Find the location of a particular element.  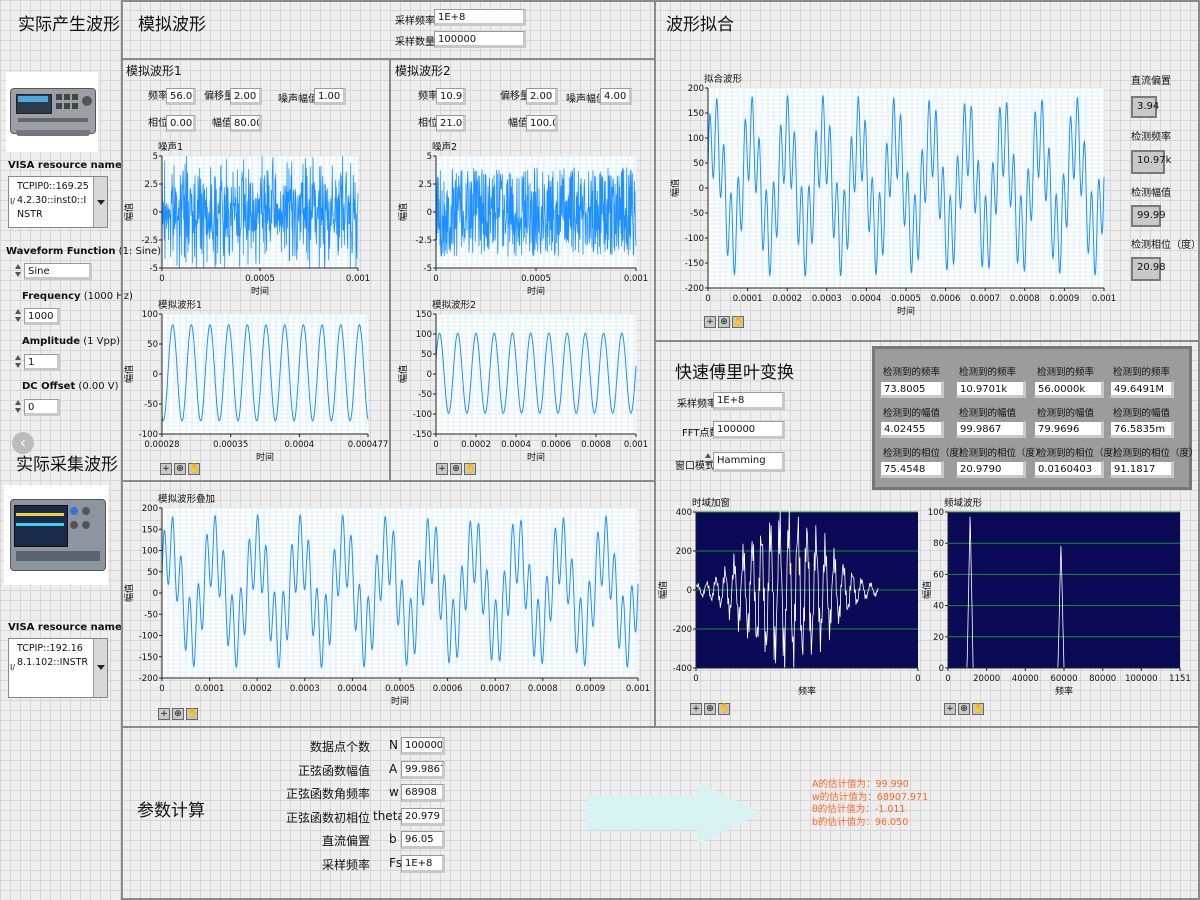

window-graph-palette: + ⊕ ✋ is located at coordinates (710, 709).